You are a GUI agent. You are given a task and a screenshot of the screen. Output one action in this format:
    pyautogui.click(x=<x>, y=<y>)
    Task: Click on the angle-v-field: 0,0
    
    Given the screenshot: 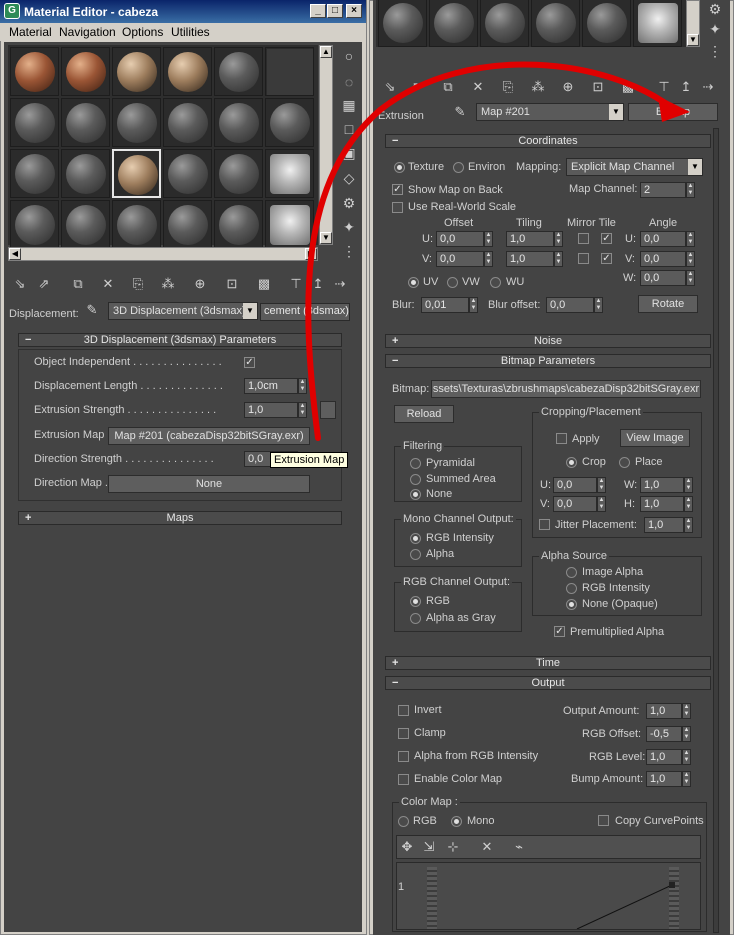 What is the action you would take?
    pyautogui.click(x=663, y=259)
    